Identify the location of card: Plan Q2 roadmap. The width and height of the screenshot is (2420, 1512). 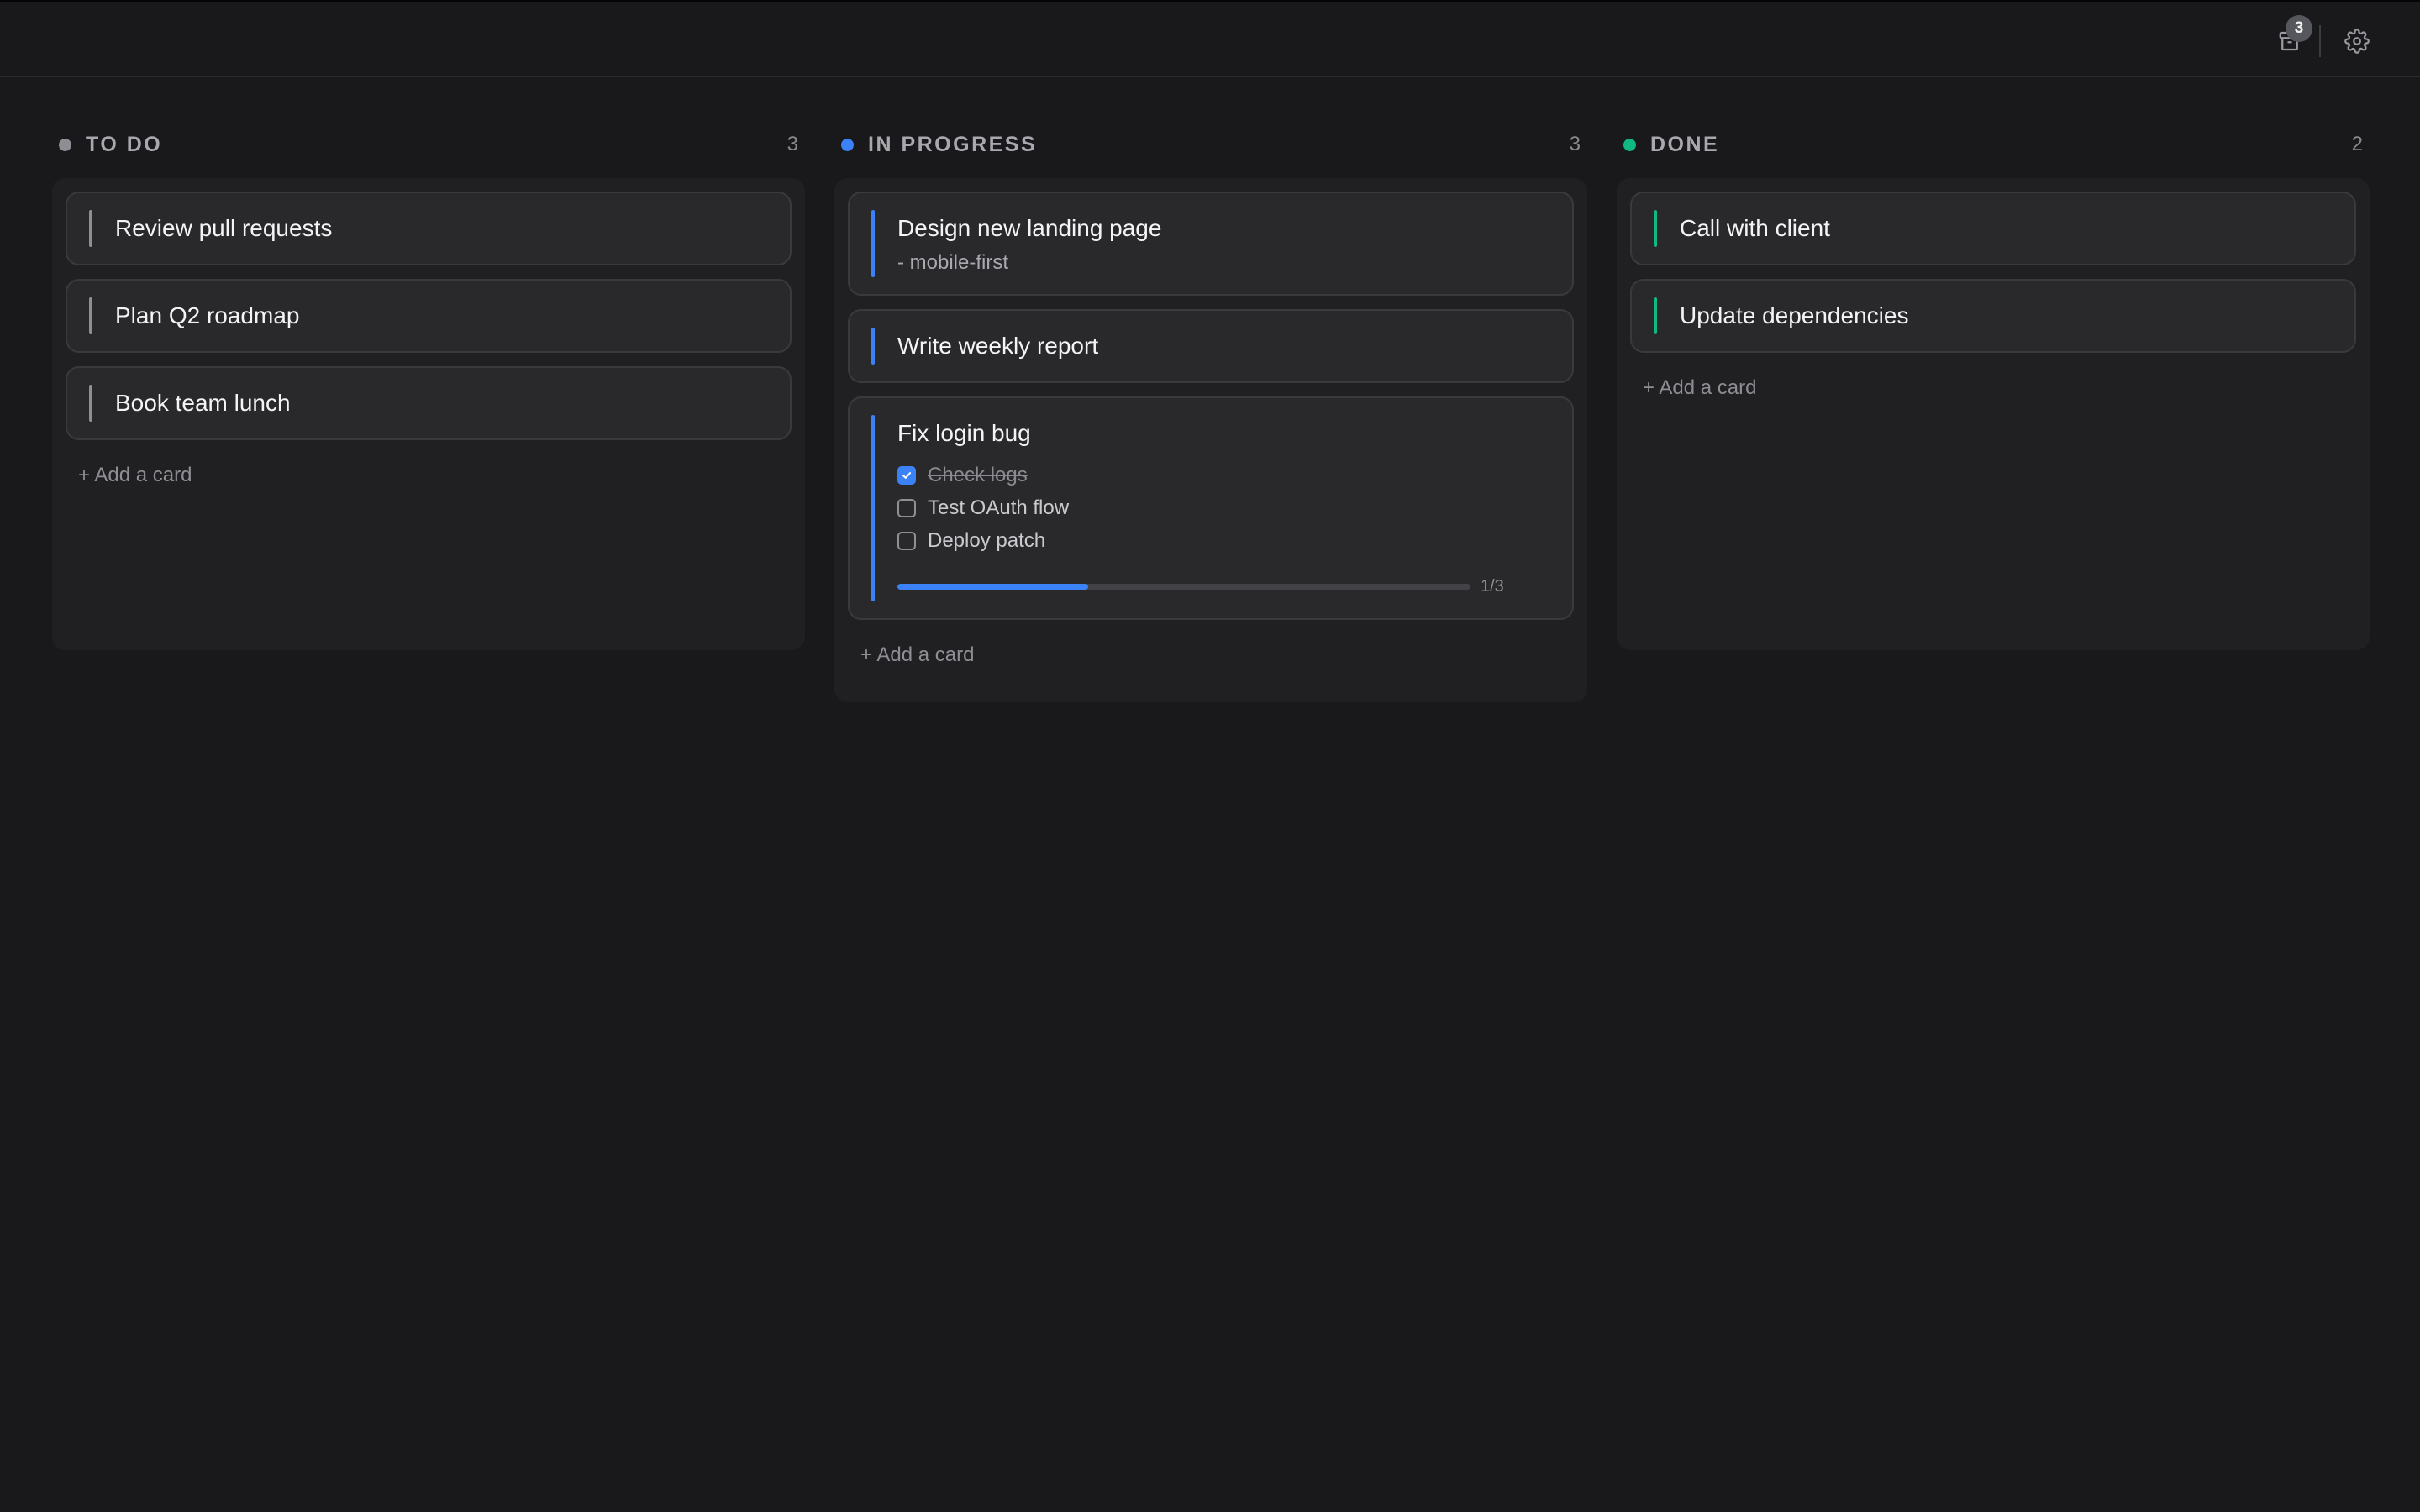
(429, 316).